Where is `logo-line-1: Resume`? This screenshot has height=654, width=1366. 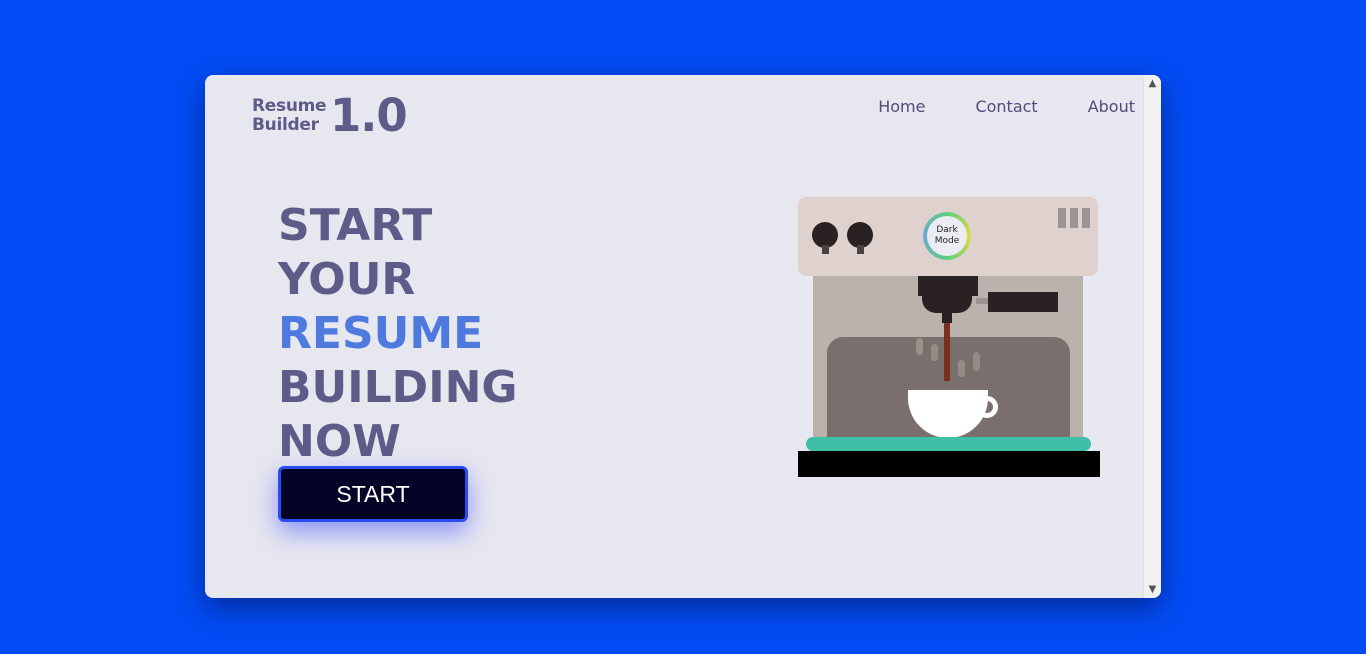 logo-line-1: Resume is located at coordinates (289, 106).